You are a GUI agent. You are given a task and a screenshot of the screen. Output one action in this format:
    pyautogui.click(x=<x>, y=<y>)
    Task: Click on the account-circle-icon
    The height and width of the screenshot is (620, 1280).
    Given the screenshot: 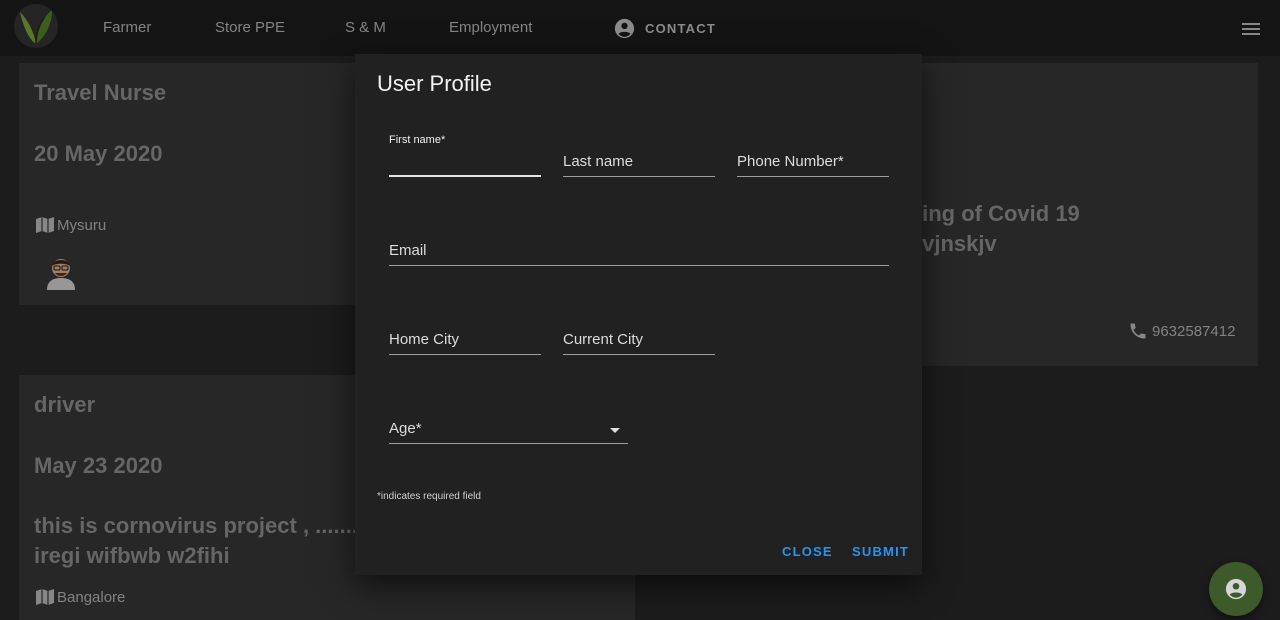 What is the action you would take?
    pyautogui.click(x=1236, y=589)
    